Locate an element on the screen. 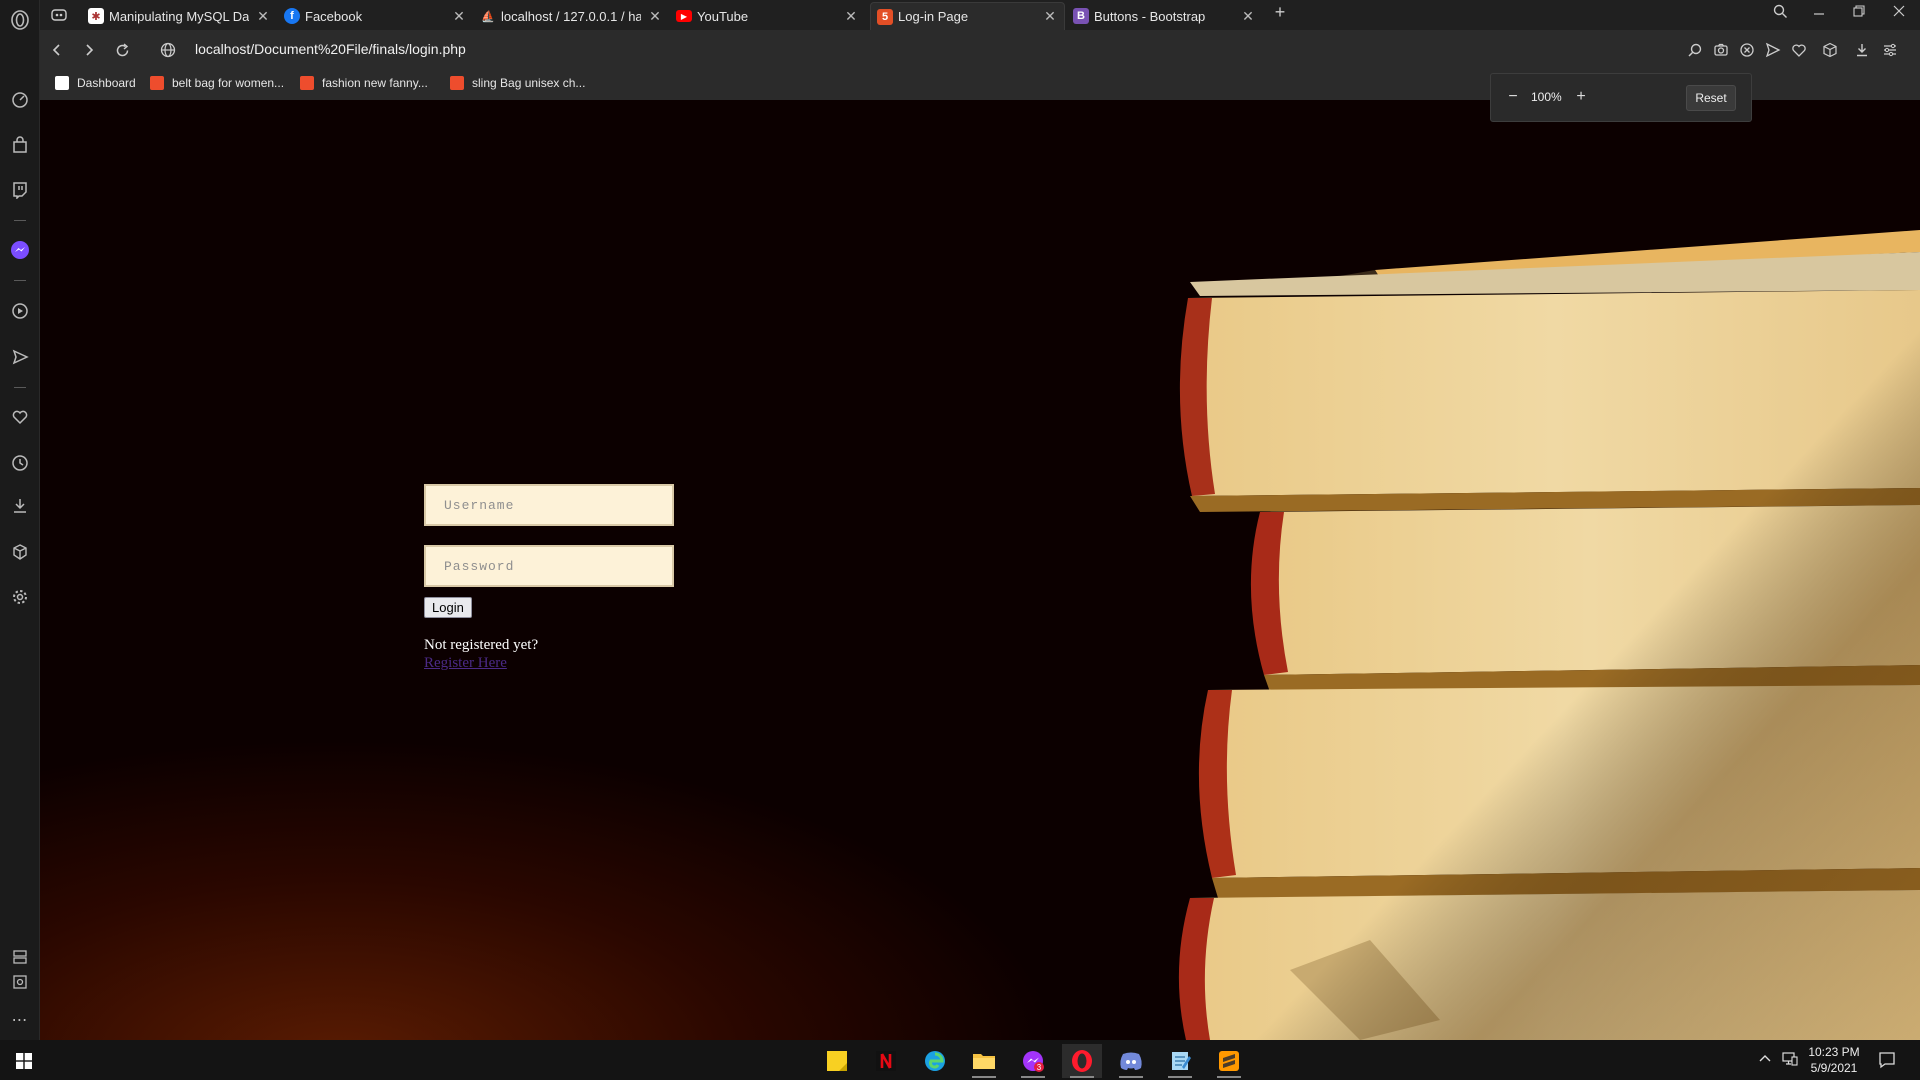  bookmarks-heart-icon is located at coordinates (20, 417).